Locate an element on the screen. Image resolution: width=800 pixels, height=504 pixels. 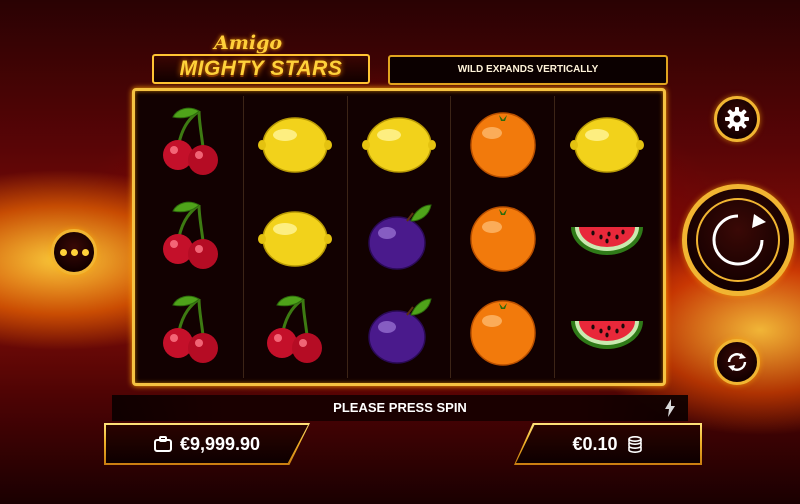
game-logo: Amigo MIGHTY STARS is located at coordinates (261, 58).